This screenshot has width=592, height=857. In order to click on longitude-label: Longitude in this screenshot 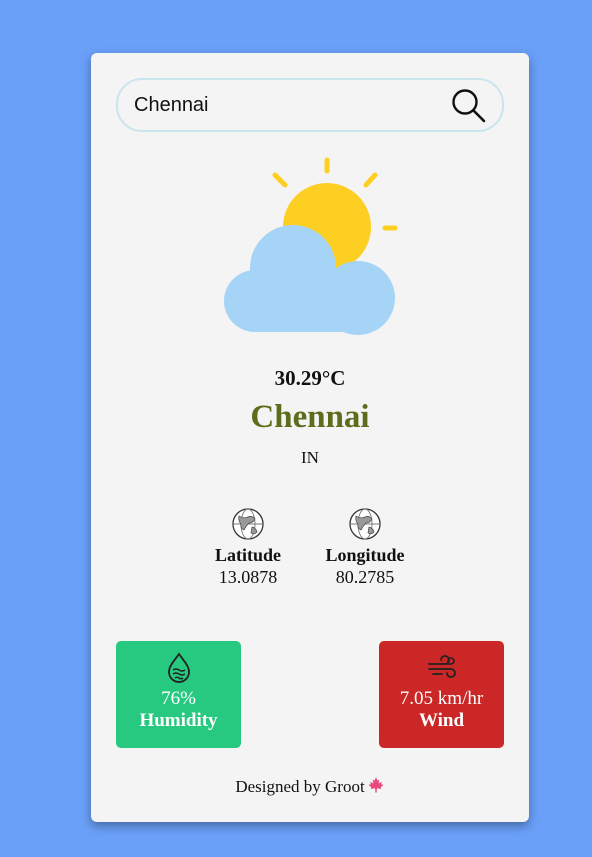, I will do `click(365, 555)`.